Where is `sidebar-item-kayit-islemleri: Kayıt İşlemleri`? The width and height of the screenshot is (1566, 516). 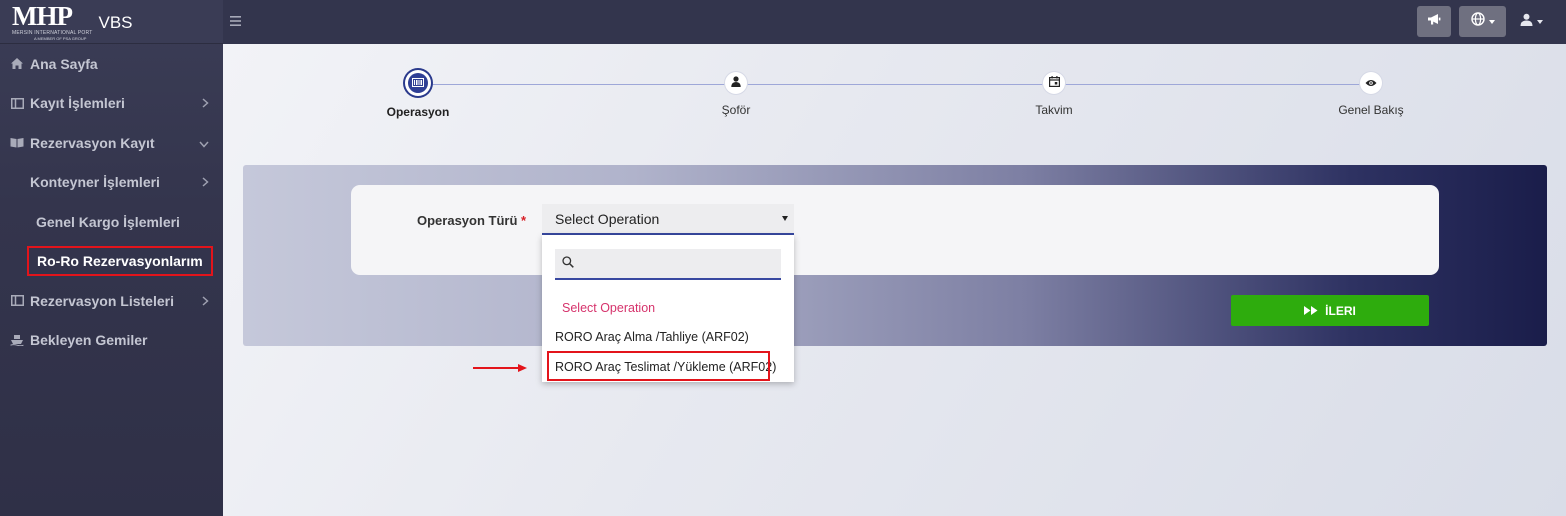 sidebar-item-kayit-islemleri: Kayıt İşlemleri is located at coordinates (111, 104).